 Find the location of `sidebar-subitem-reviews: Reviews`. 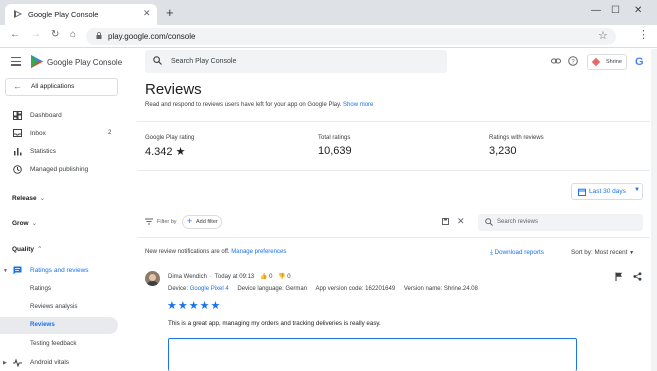

sidebar-subitem-reviews: Reviews is located at coordinates (59, 325).